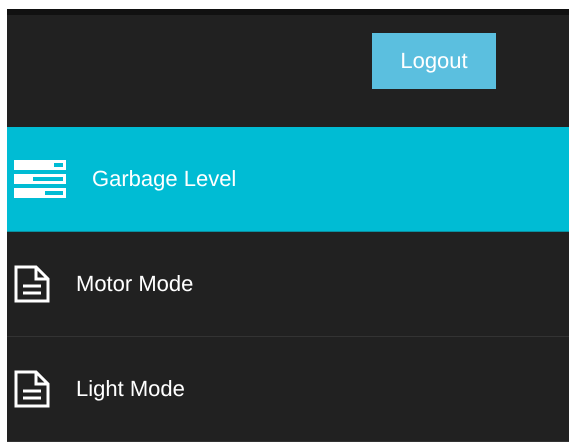 The width and height of the screenshot is (569, 442). What do you see at coordinates (40, 179) in the screenshot?
I see `server-icon` at bounding box center [40, 179].